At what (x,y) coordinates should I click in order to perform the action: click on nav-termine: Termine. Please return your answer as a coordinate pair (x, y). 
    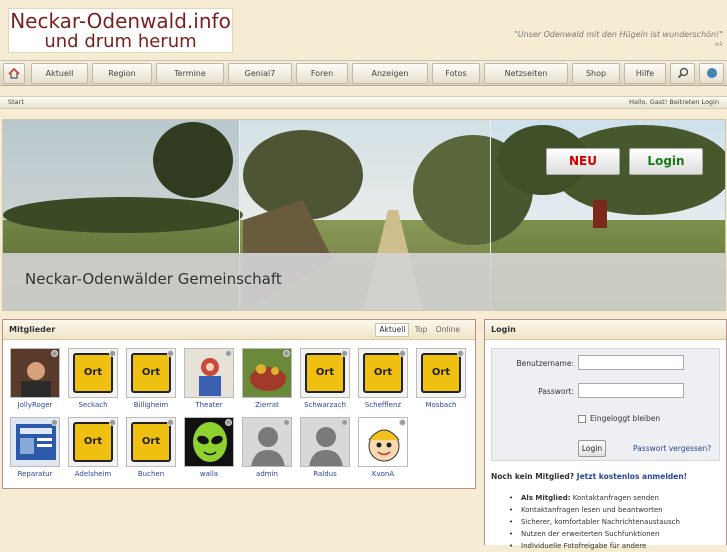
    Looking at the image, I should click on (190, 73).